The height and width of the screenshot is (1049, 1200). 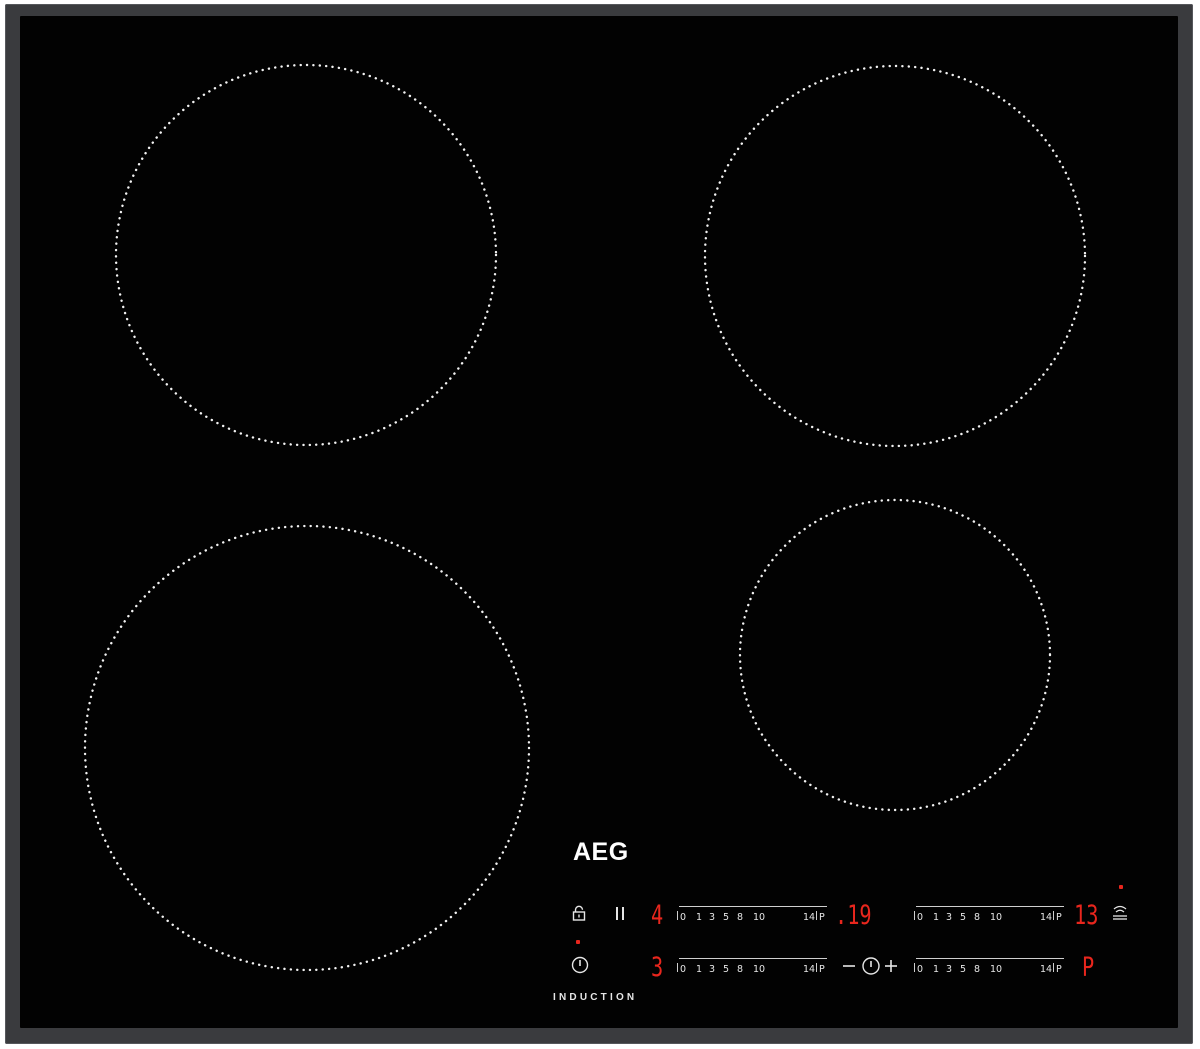 I want to click on cooking-zone-rear-right, so click(x=895, y=256).